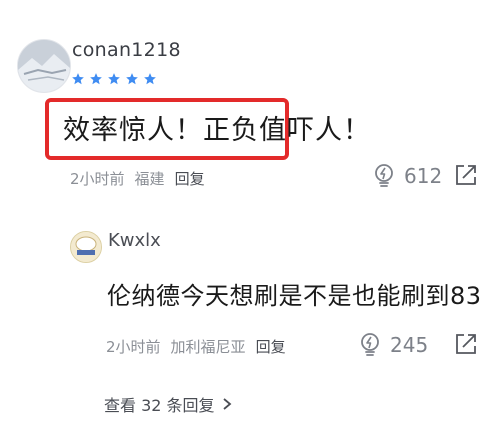  I want to click on comment-meta: 2小时前 福建 回复, so click(137, 178).